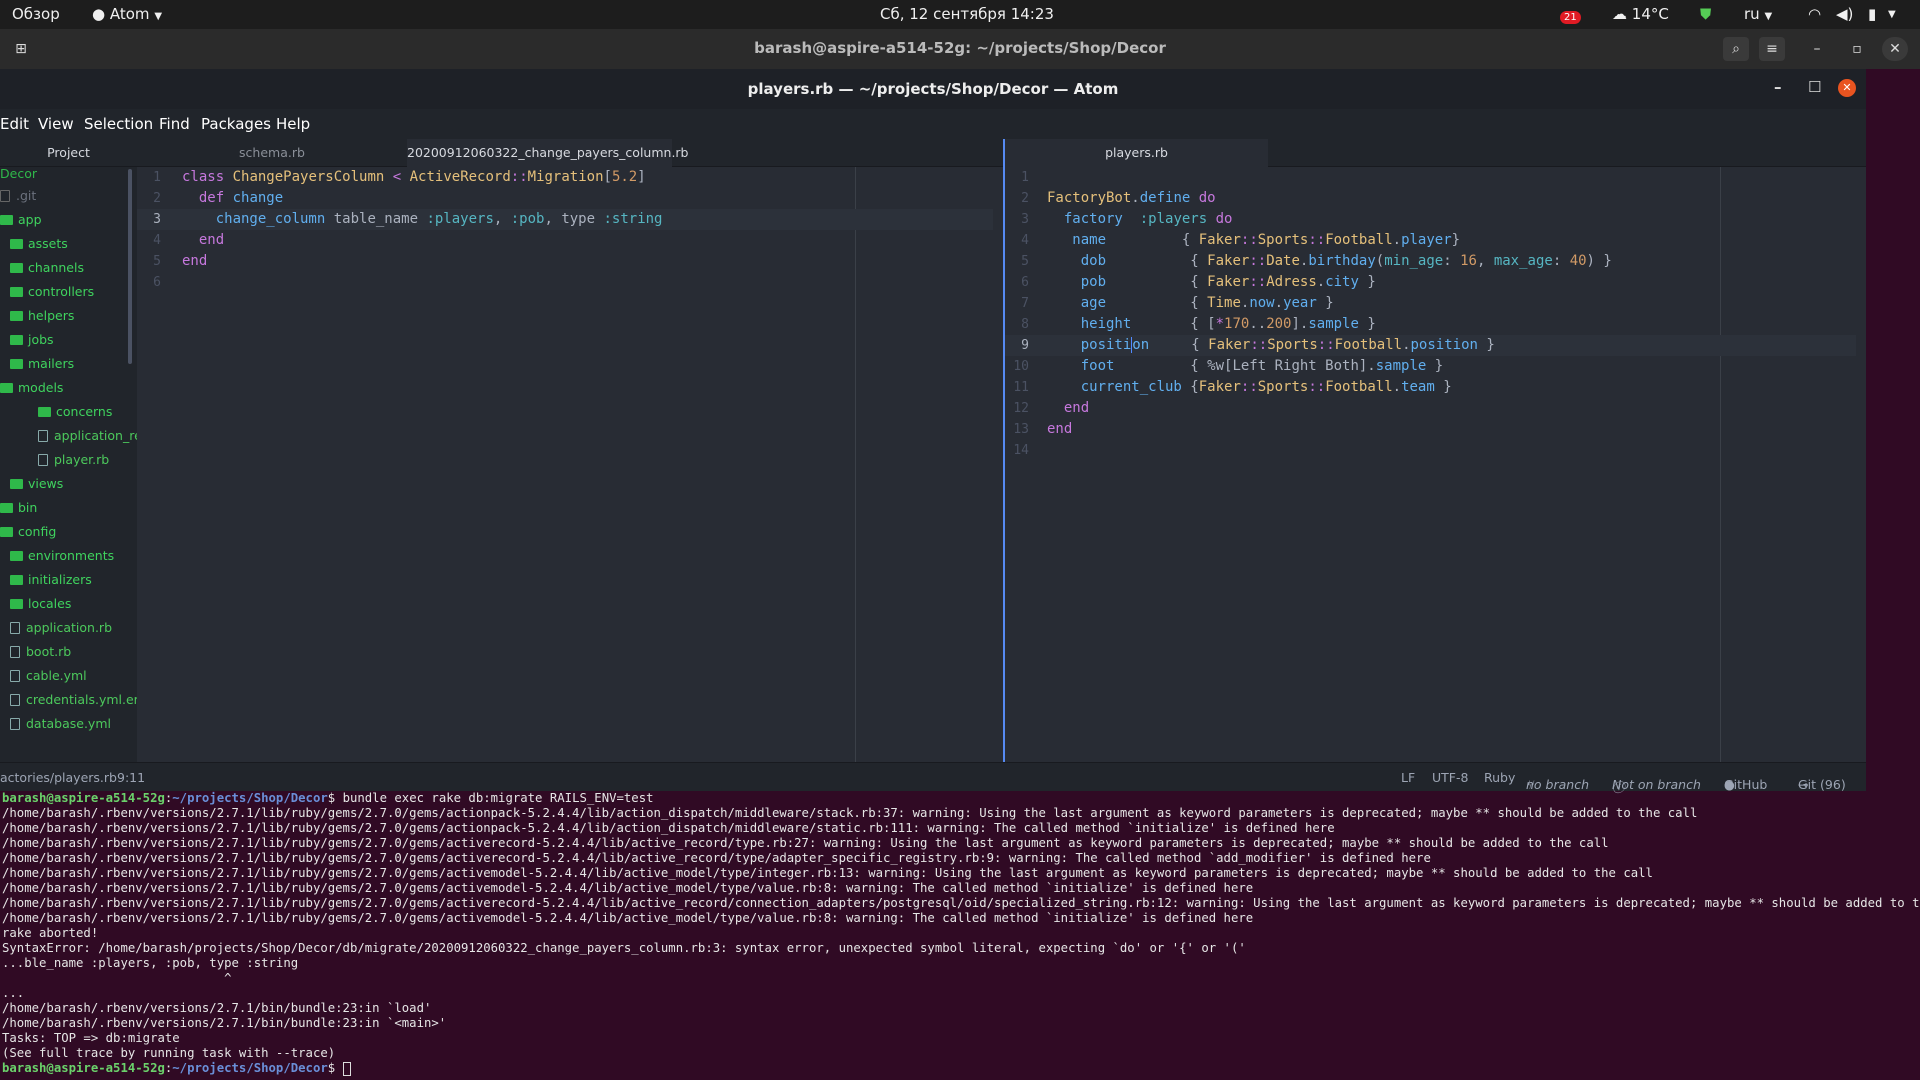  What do you see at coordinates (157, 219) in the screenshot?
I see `line-number: 3` at bounding box center [157, 219].